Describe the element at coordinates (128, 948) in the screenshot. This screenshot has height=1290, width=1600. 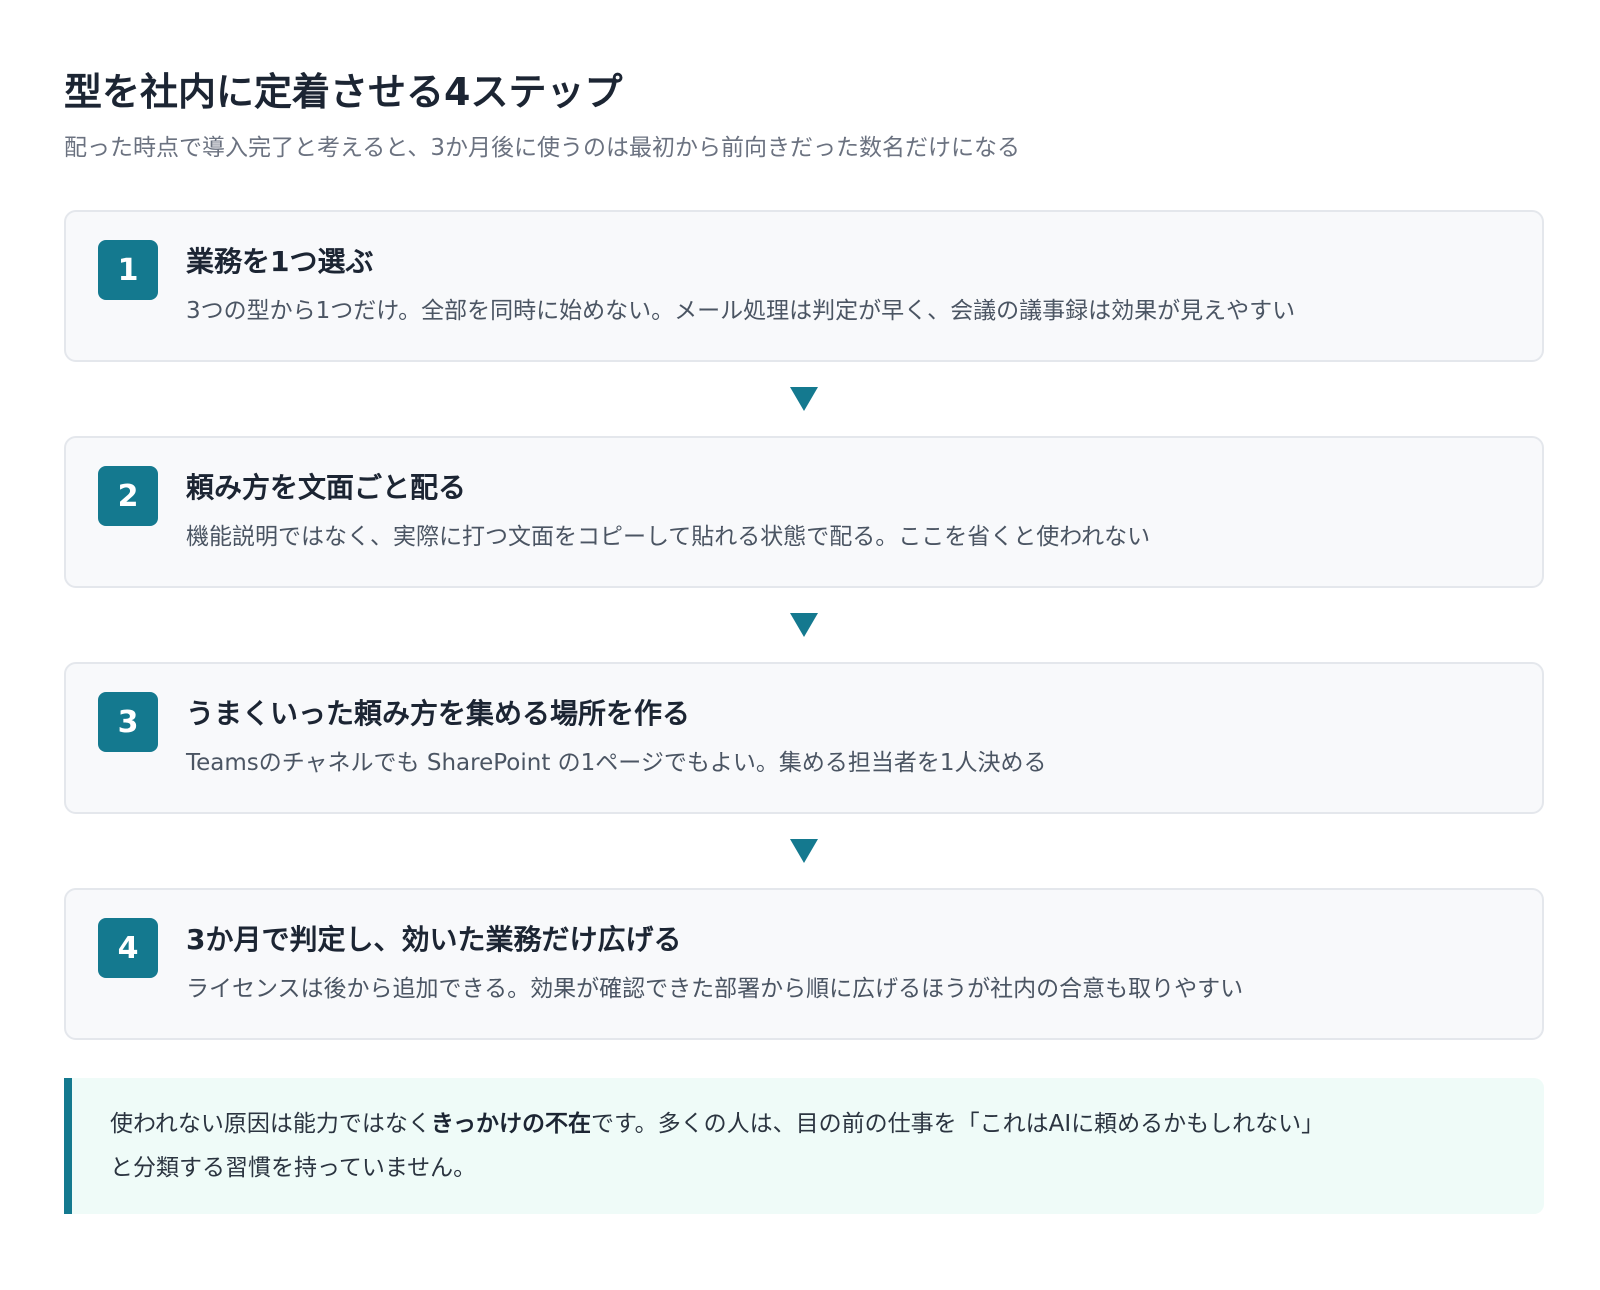
I see `step-number-badge: 4` at that location.